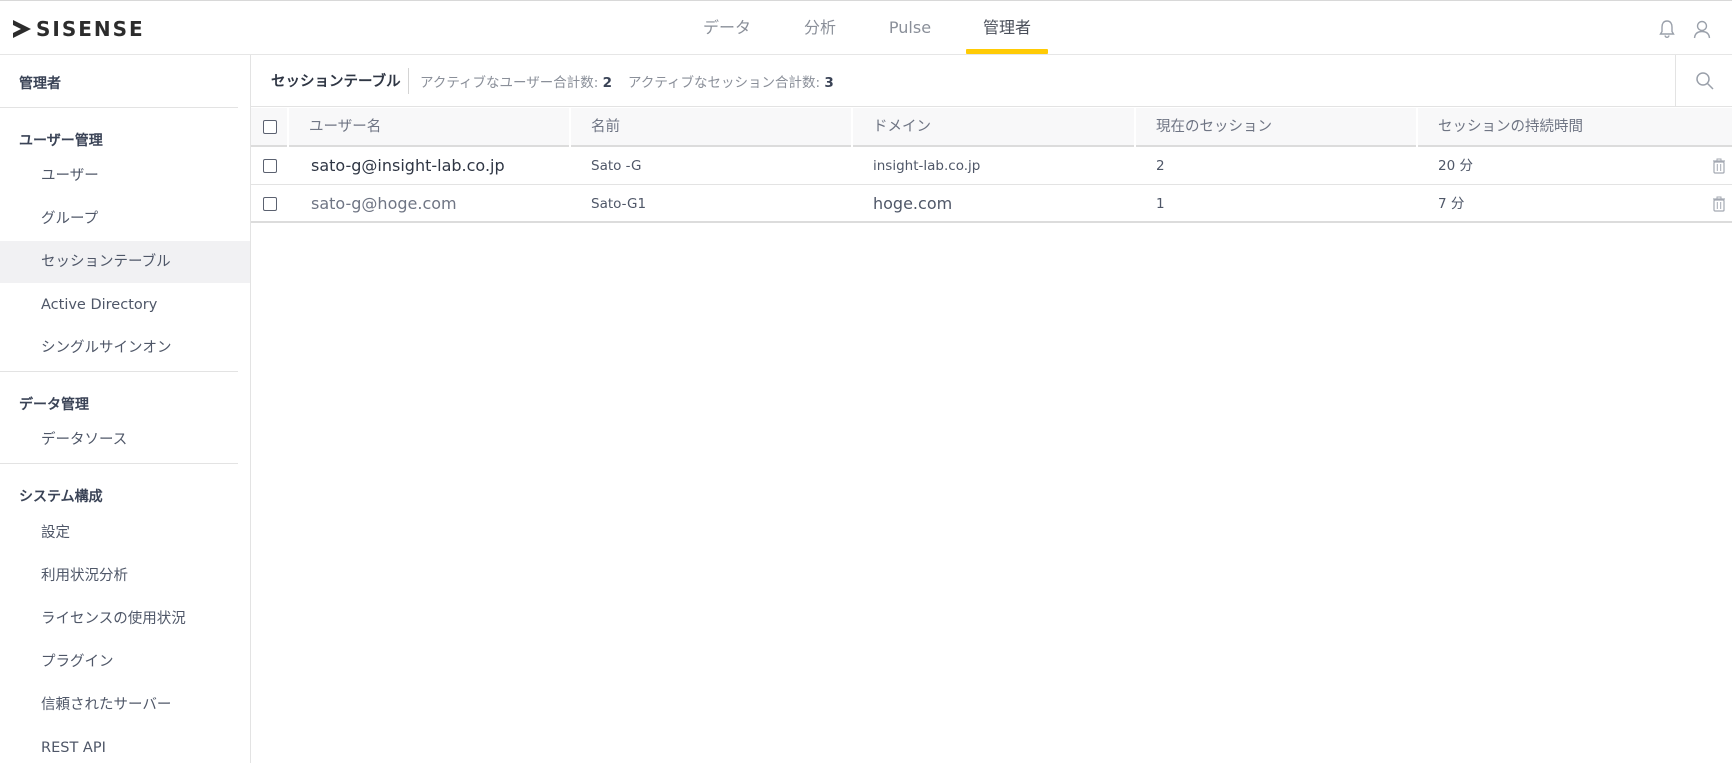  I want to click on section-header-system-config: システム構成, so click(61, 497).